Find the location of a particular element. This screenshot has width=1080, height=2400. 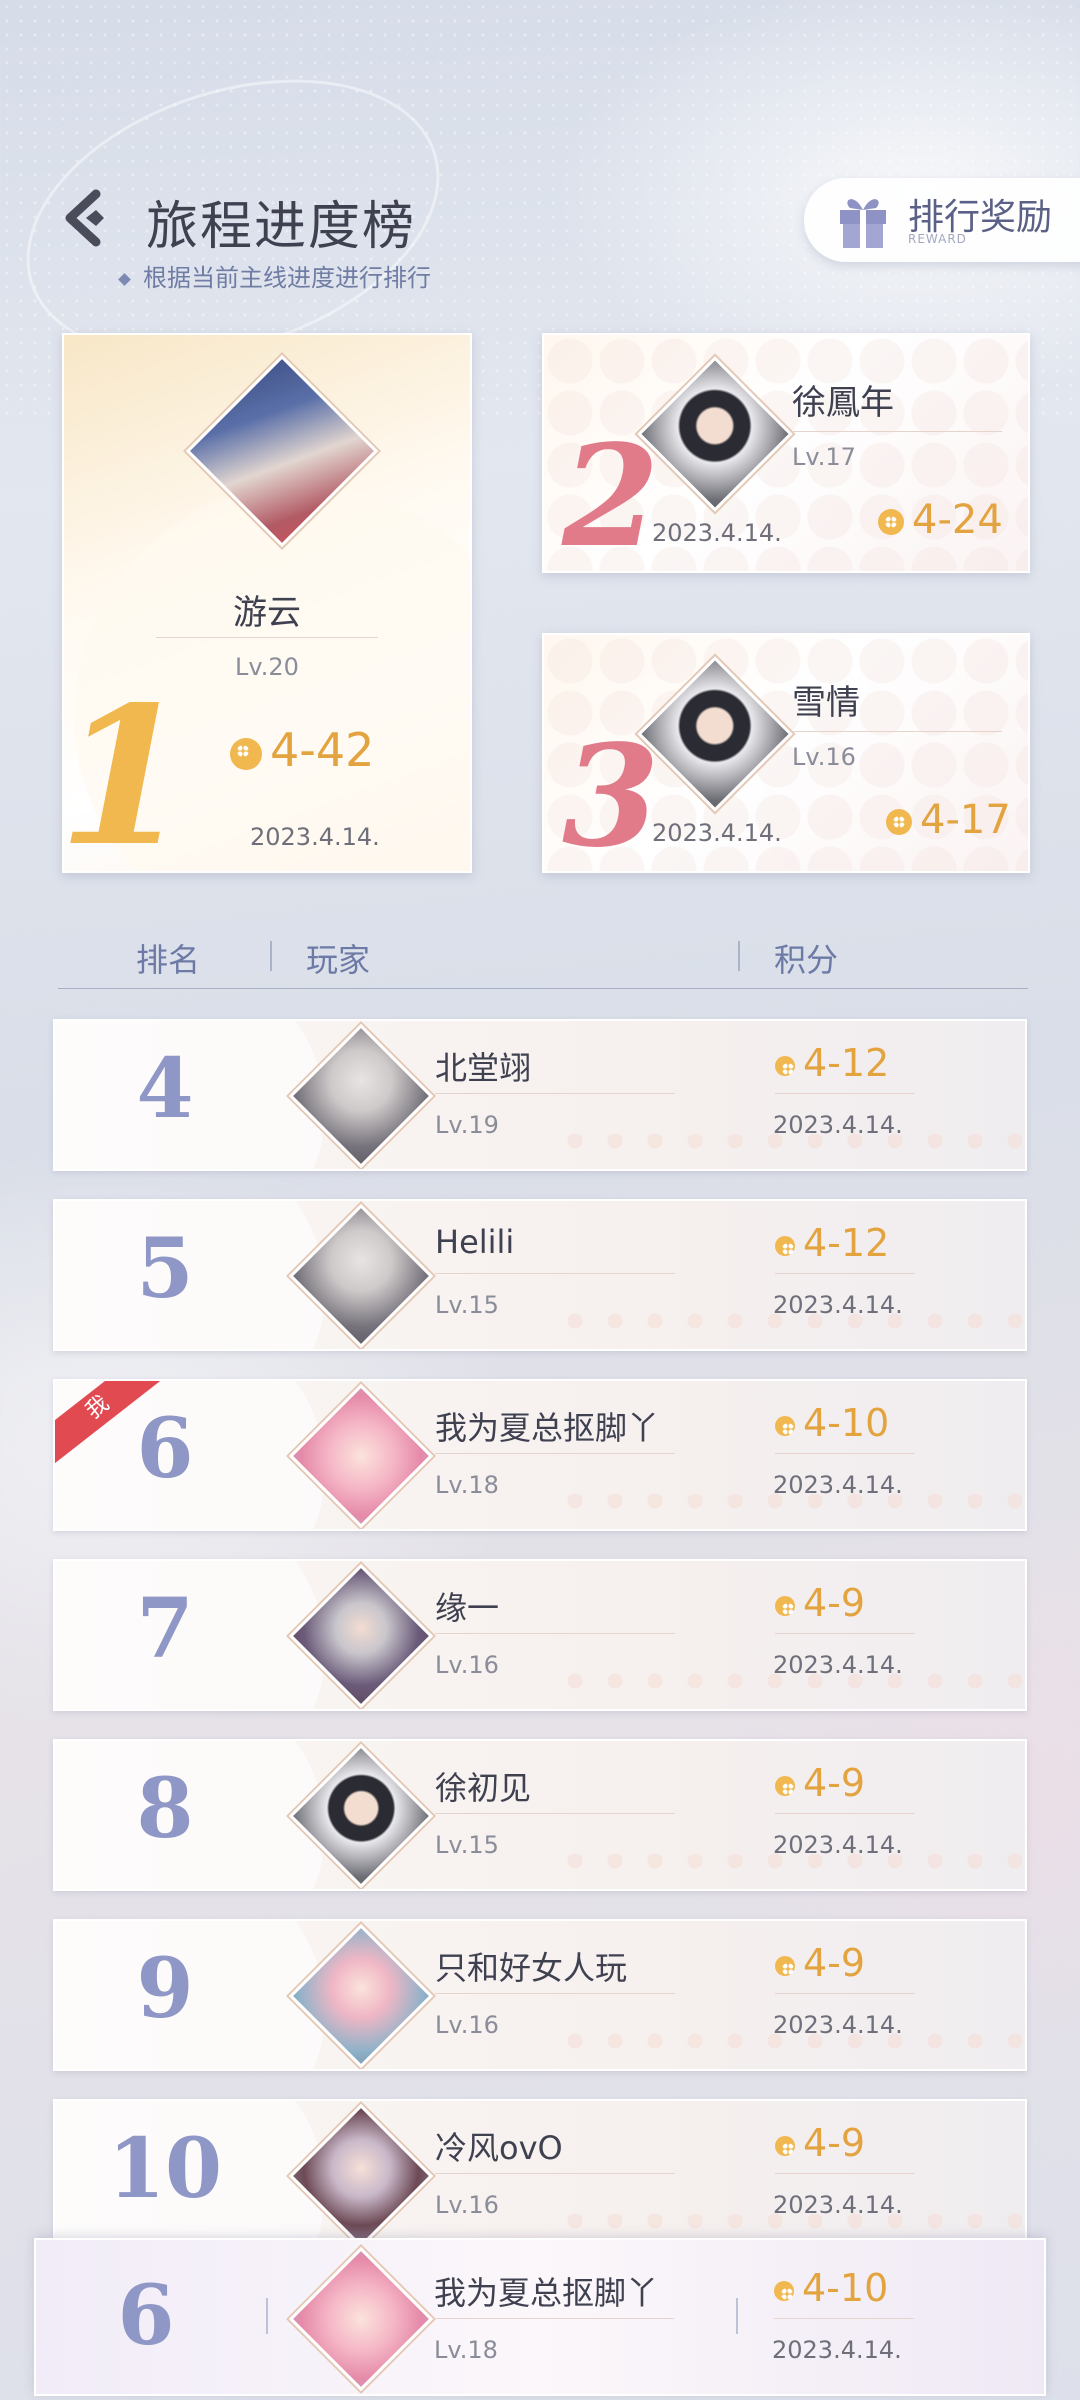

podium-card-2: 2 徐鳳年 Lv.17 2023.4.14. 4-24 is located at coordinates (786, 453).